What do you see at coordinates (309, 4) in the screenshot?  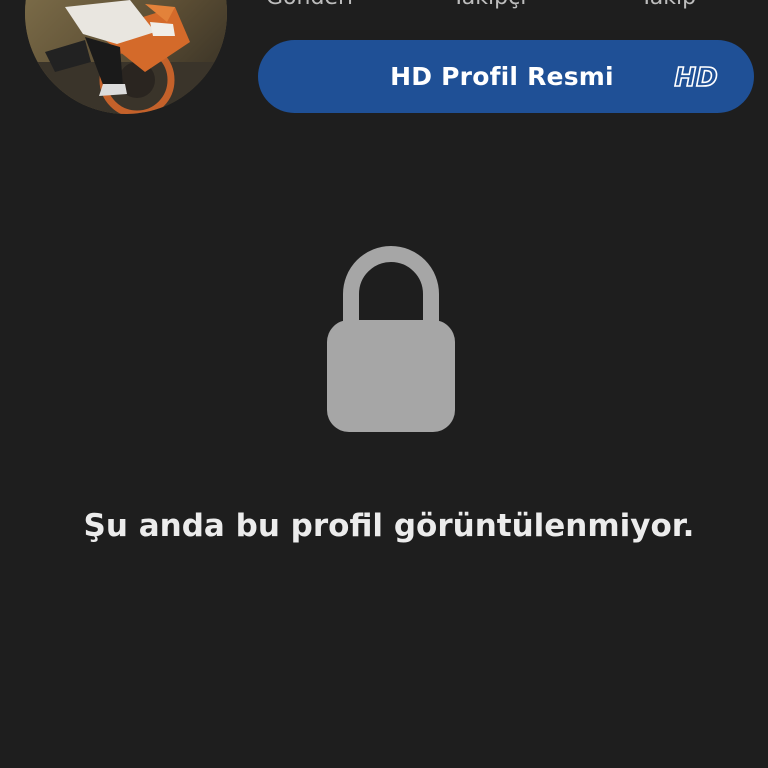 I see `posts-stat-label: Gönderi` at bounding box center [309, 4].